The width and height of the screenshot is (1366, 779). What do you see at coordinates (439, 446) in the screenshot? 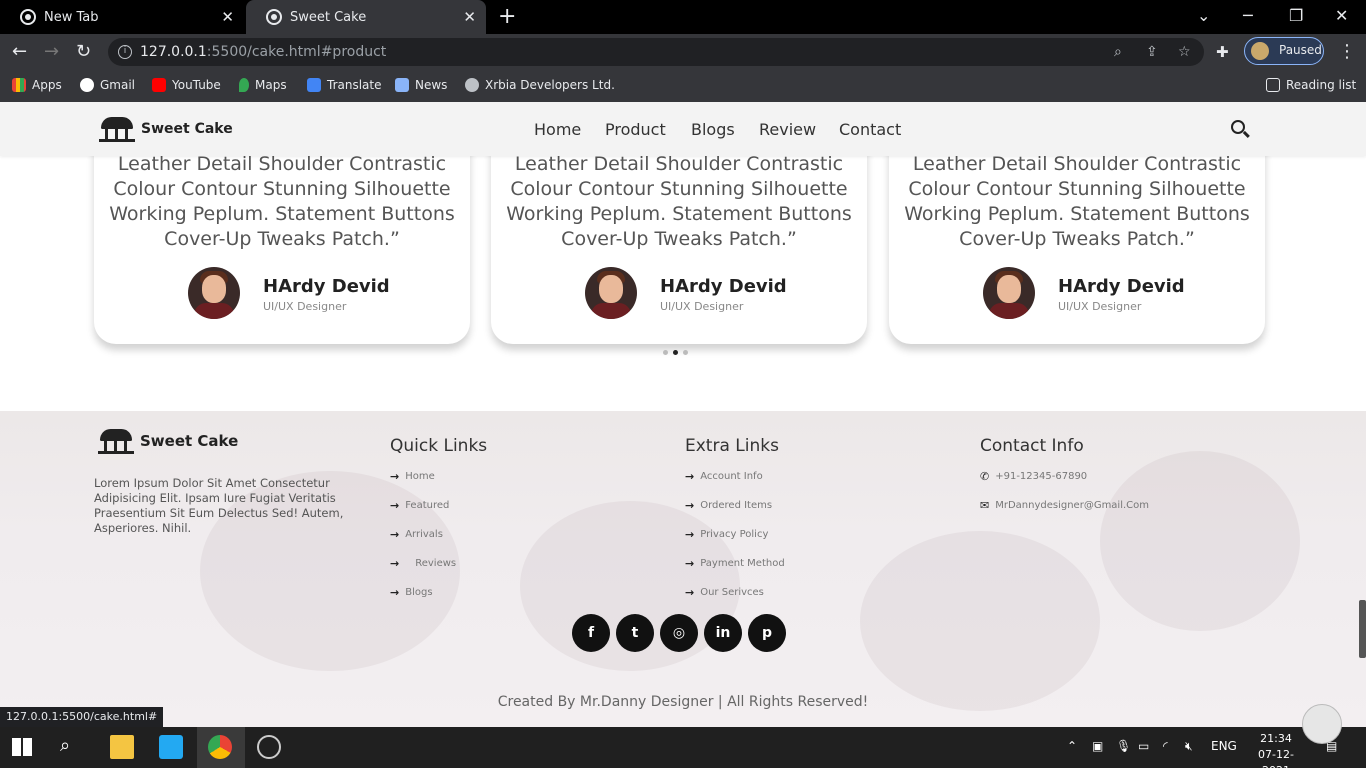
I see `quick-links-heading: Quick Links` at bounding box center [439, 446].